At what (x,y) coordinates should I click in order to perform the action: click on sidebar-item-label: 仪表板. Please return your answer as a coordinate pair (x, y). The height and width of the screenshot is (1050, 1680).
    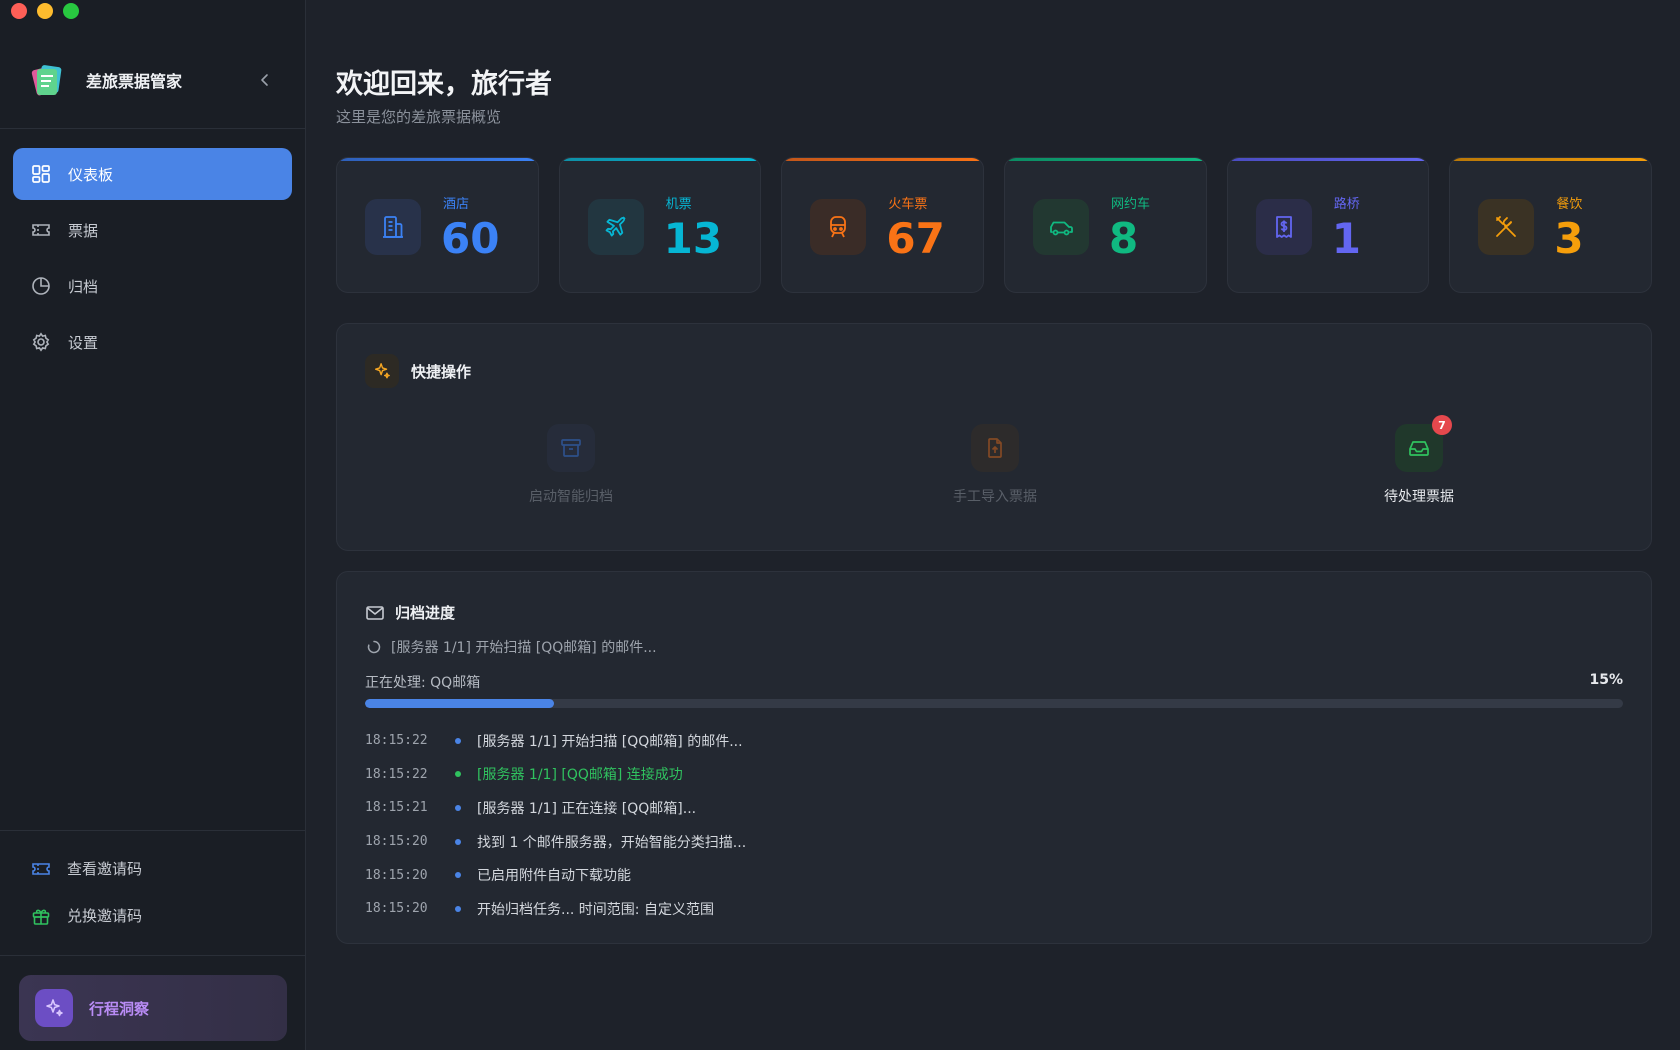
    Looking at the image, I should click on (91, 174).